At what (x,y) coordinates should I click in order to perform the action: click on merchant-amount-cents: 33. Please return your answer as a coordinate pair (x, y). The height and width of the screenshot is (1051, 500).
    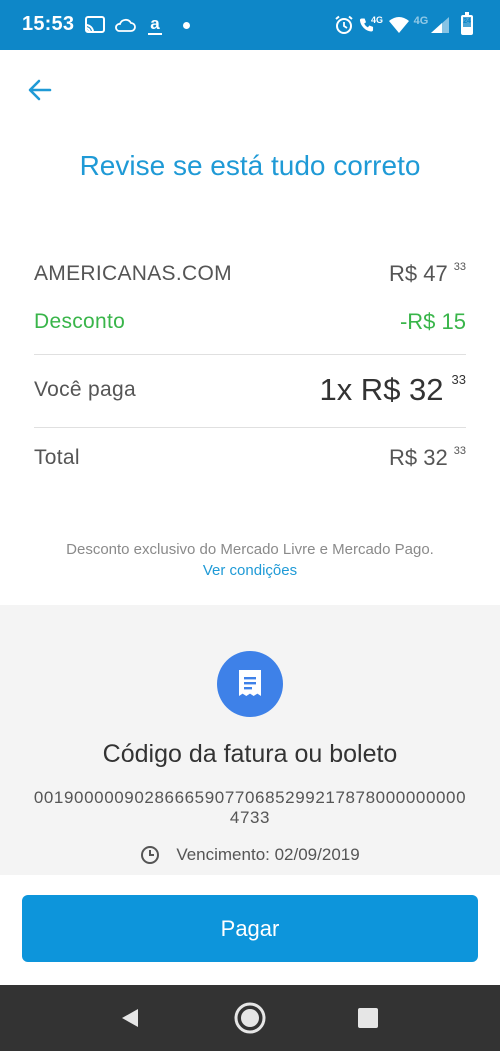
    Looking at the image, I should click on (459, 267).